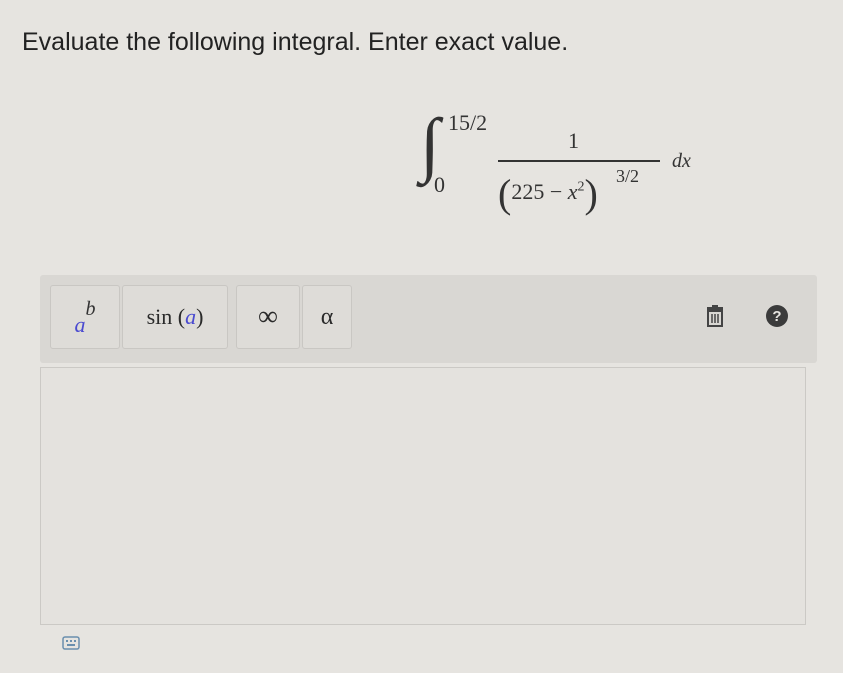 The width and height of the screenshot is (843, 673). What do you see at coordinates (528, 191) in the screenshot?
I see `denominator-constant: 225` at bounding box center [528, 191].